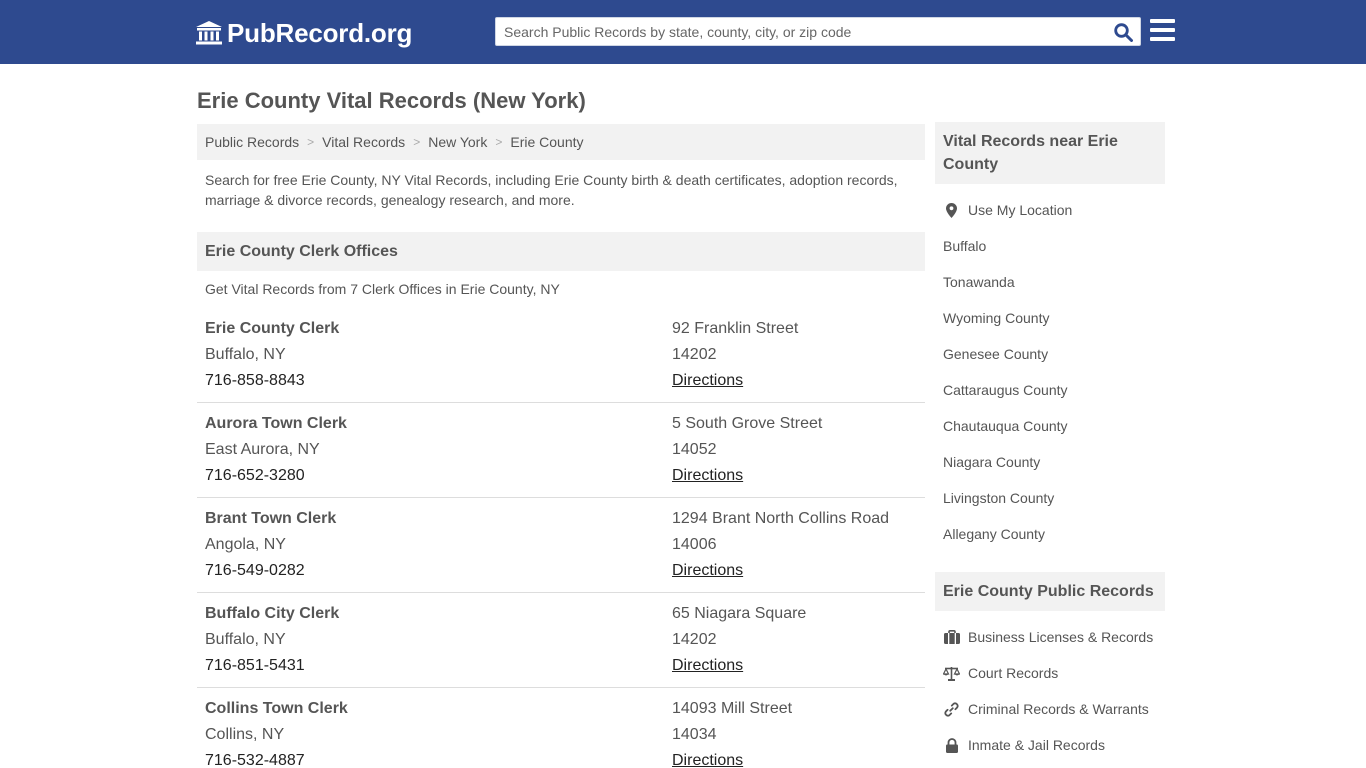  What do you see at coordinates (391, 100) in the screenshot?
I see `page-title: Erie County Vital Records (New York)` at bounding box center [391, 100].